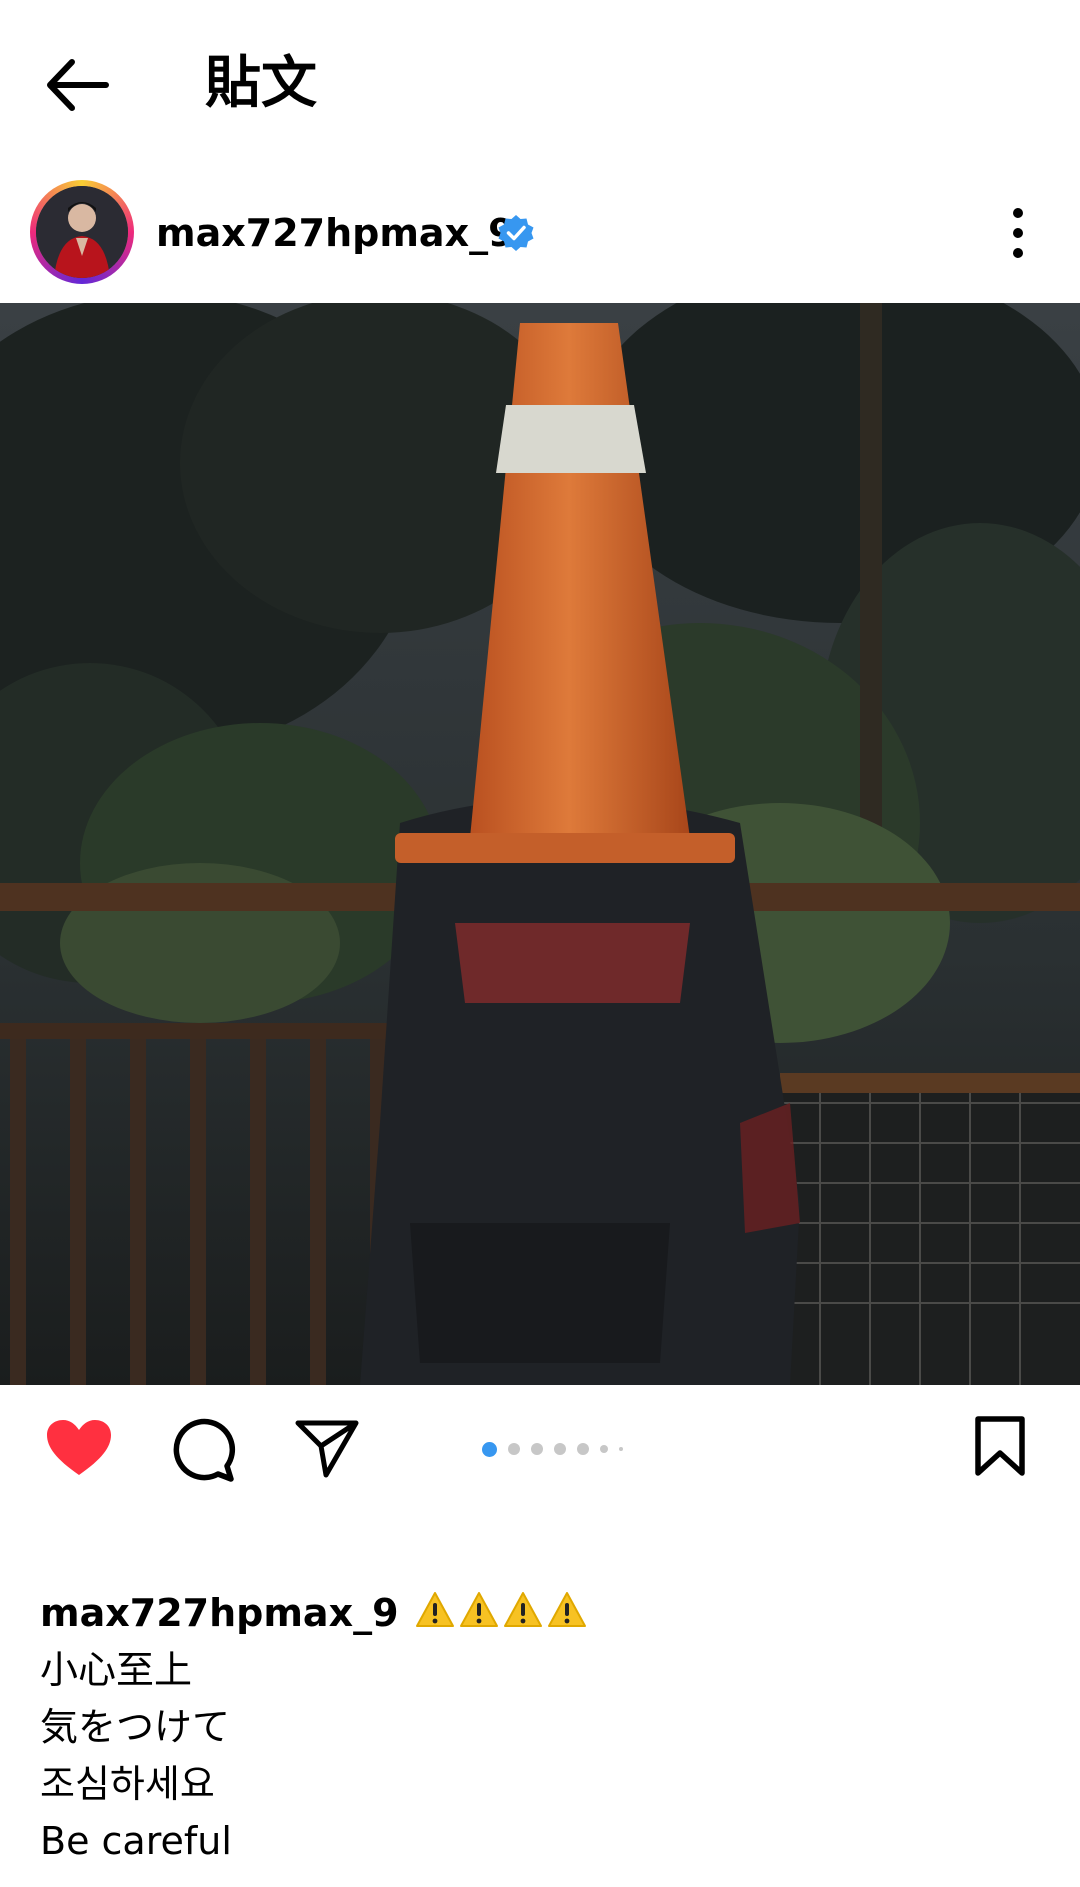 The image size is (1080, 1887). I want to click on like-heart-icon, so click(79, 1450).